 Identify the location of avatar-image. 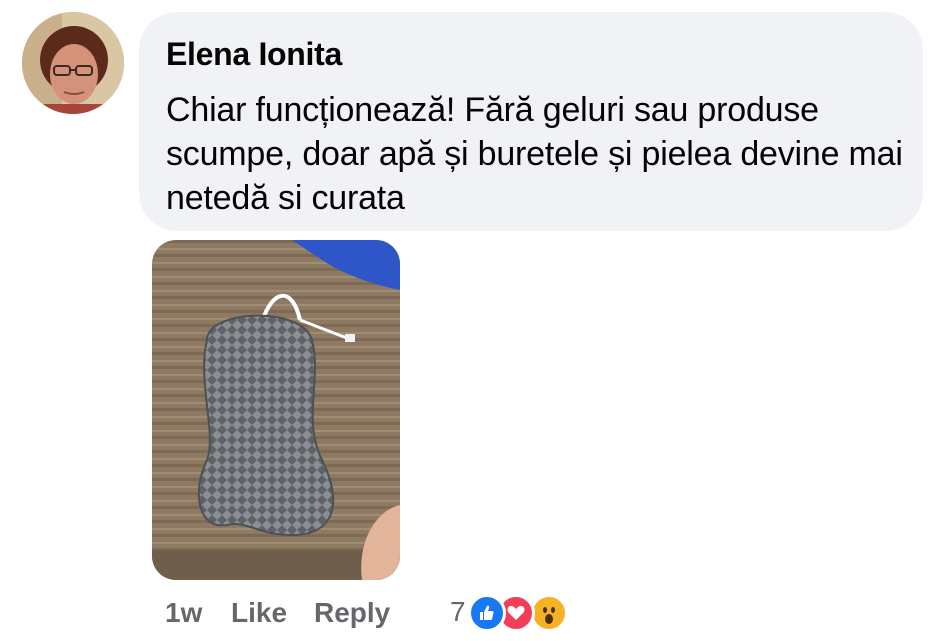
(73, 63).